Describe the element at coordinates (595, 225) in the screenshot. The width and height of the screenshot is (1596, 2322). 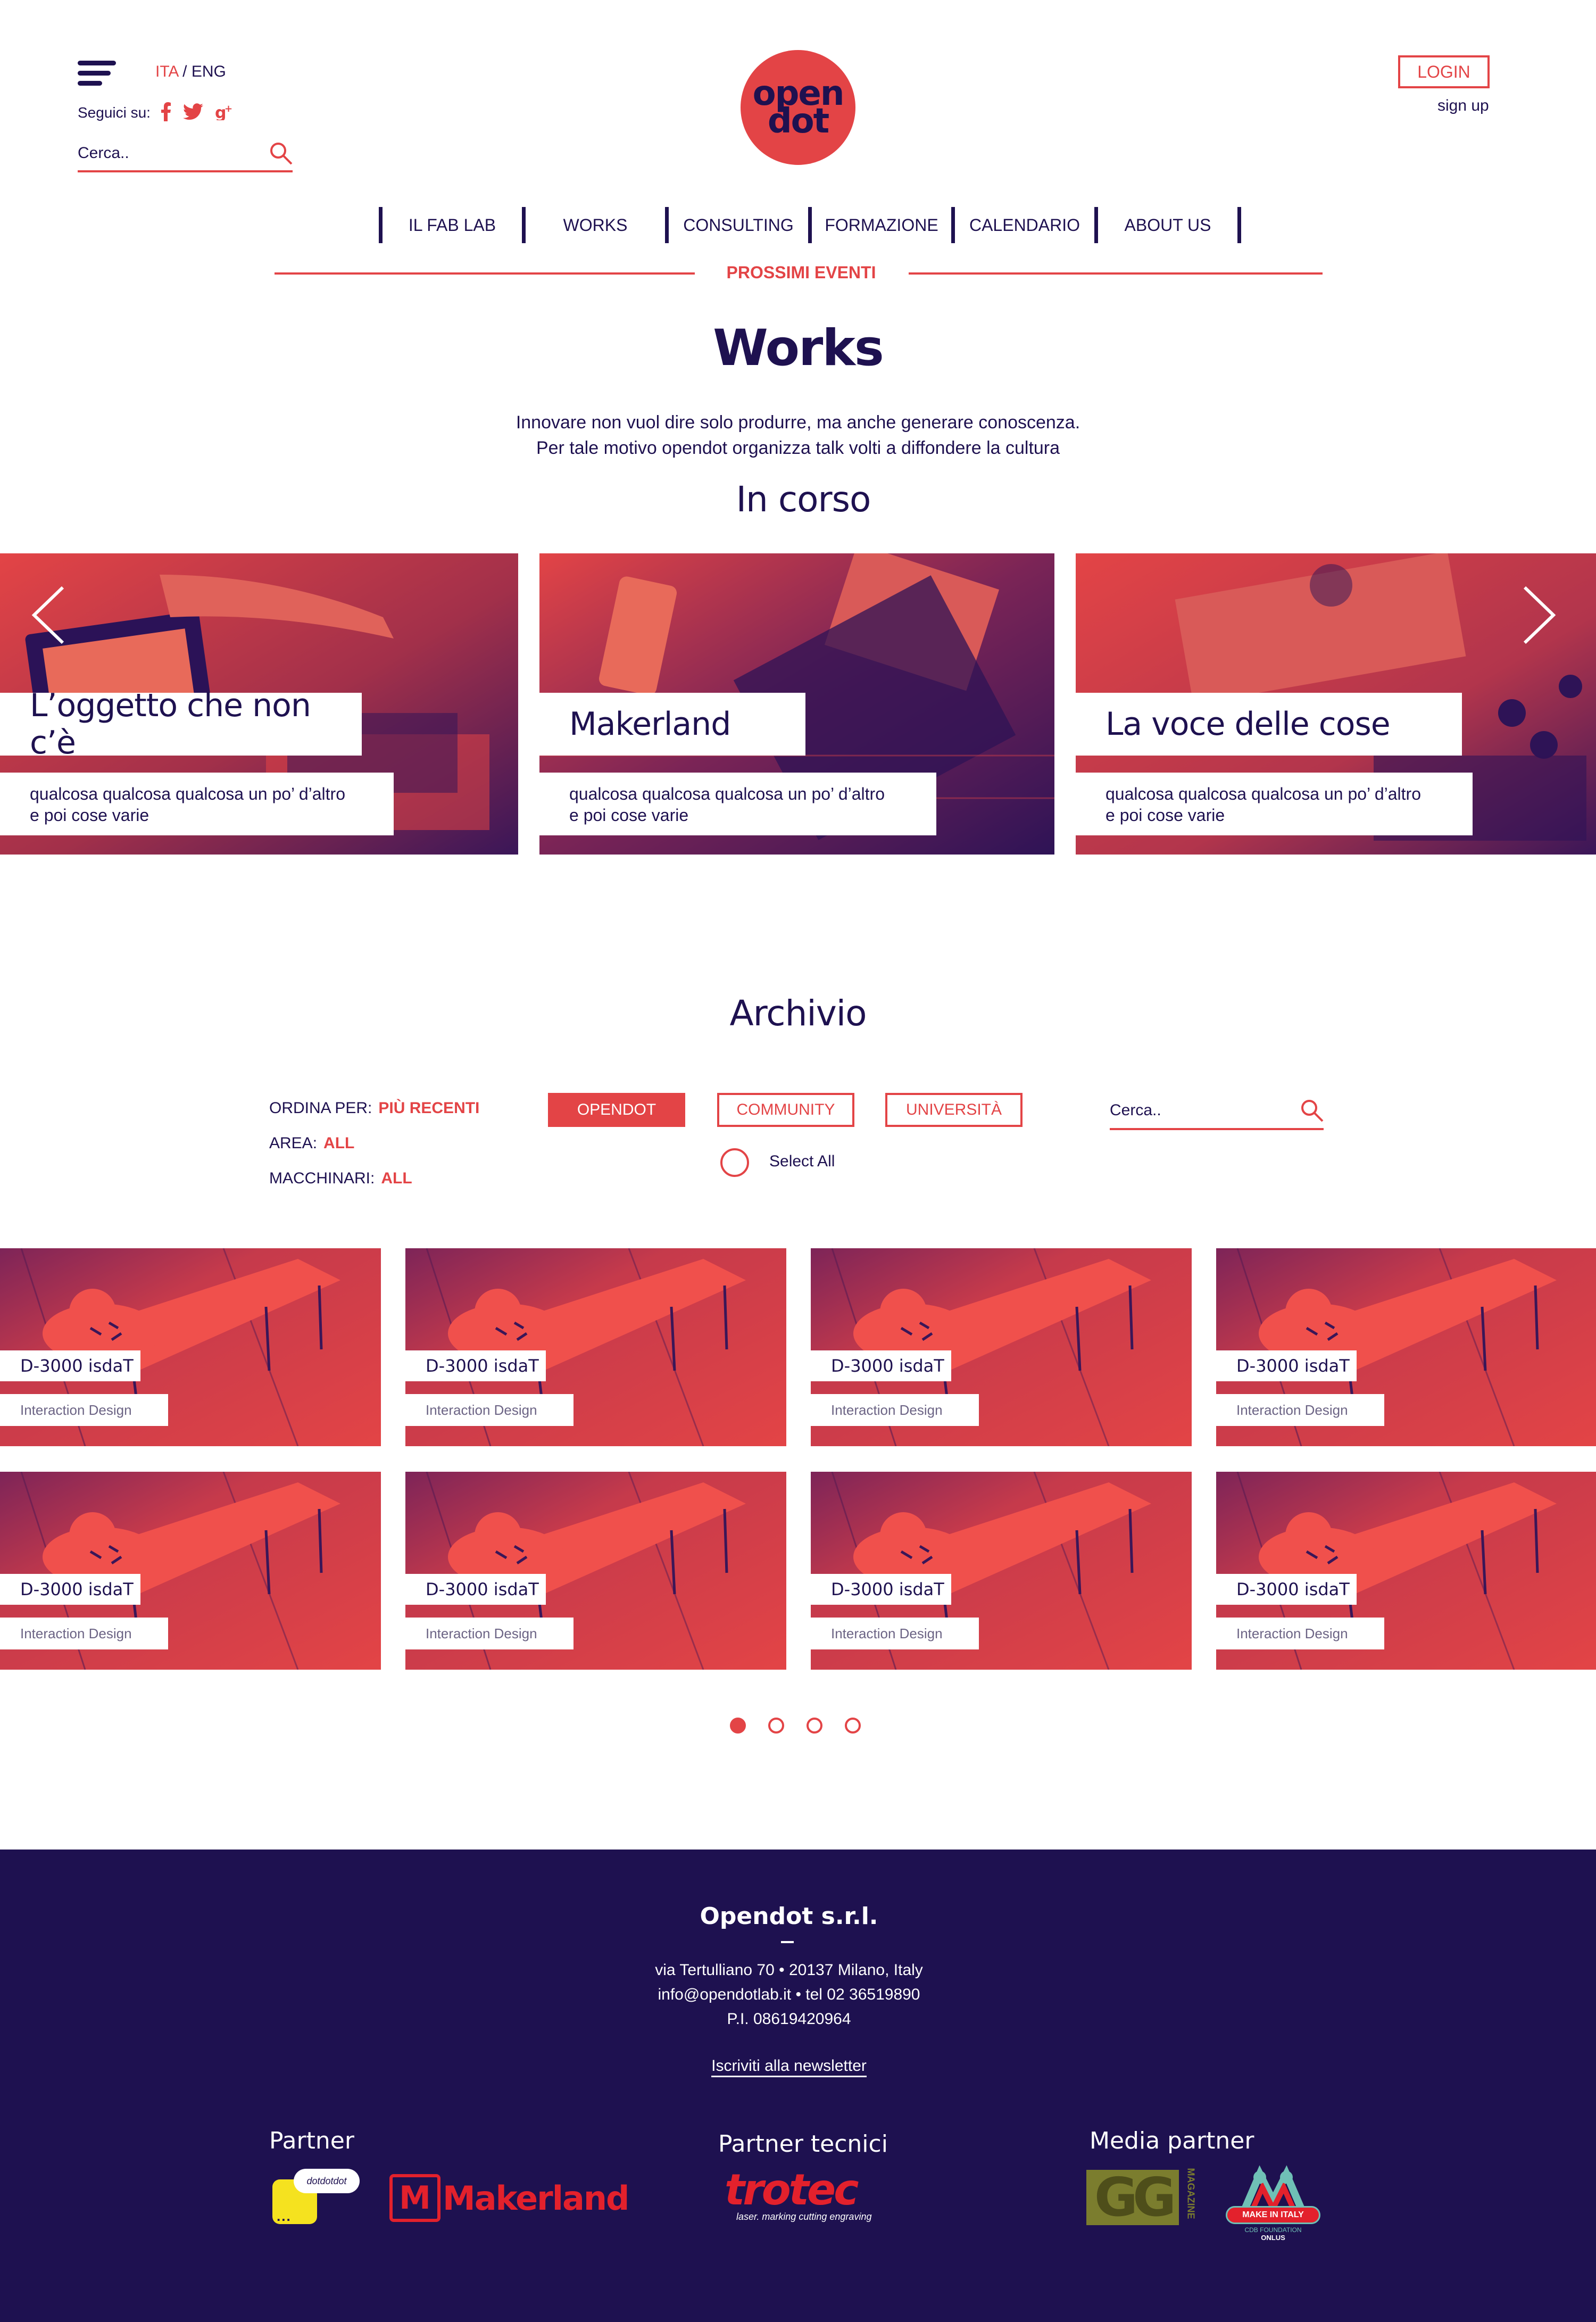
I see `nav-item-works: WORKS` at that location.